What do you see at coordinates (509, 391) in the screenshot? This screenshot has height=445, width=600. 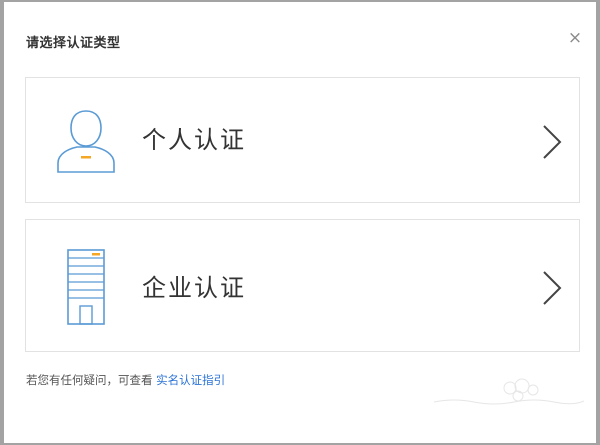 I see `watermark-decoration` at bounding box center [509, 391].